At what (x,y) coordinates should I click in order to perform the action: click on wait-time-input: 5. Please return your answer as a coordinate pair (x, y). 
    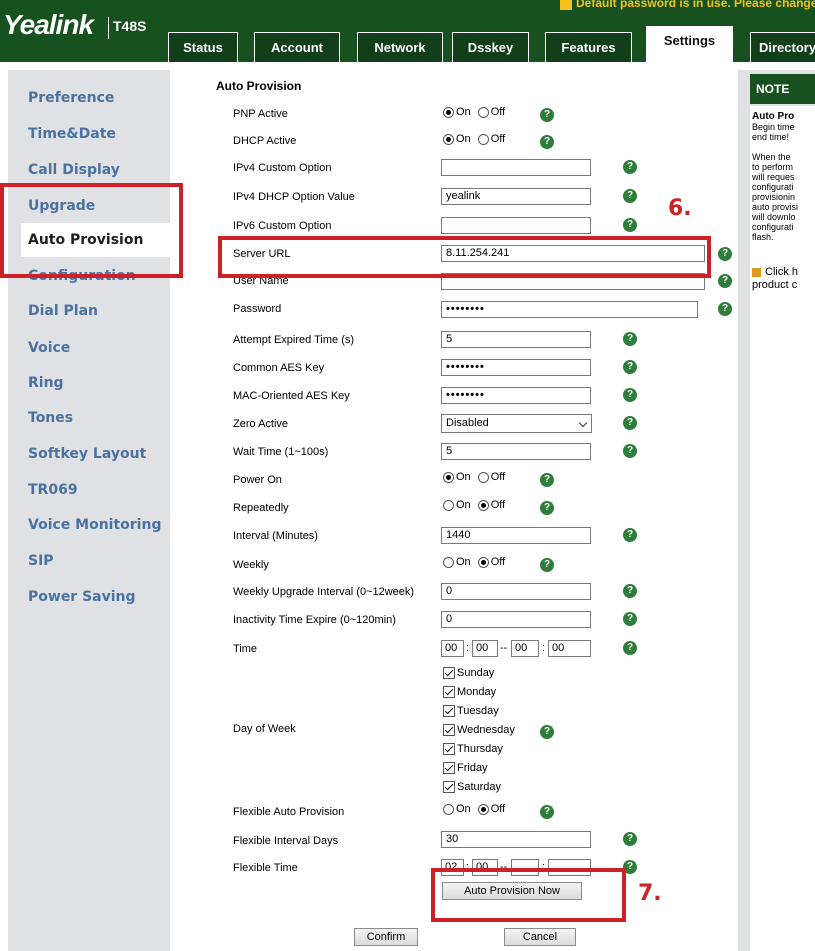
    Looking at the image, I should click on (516, 451).